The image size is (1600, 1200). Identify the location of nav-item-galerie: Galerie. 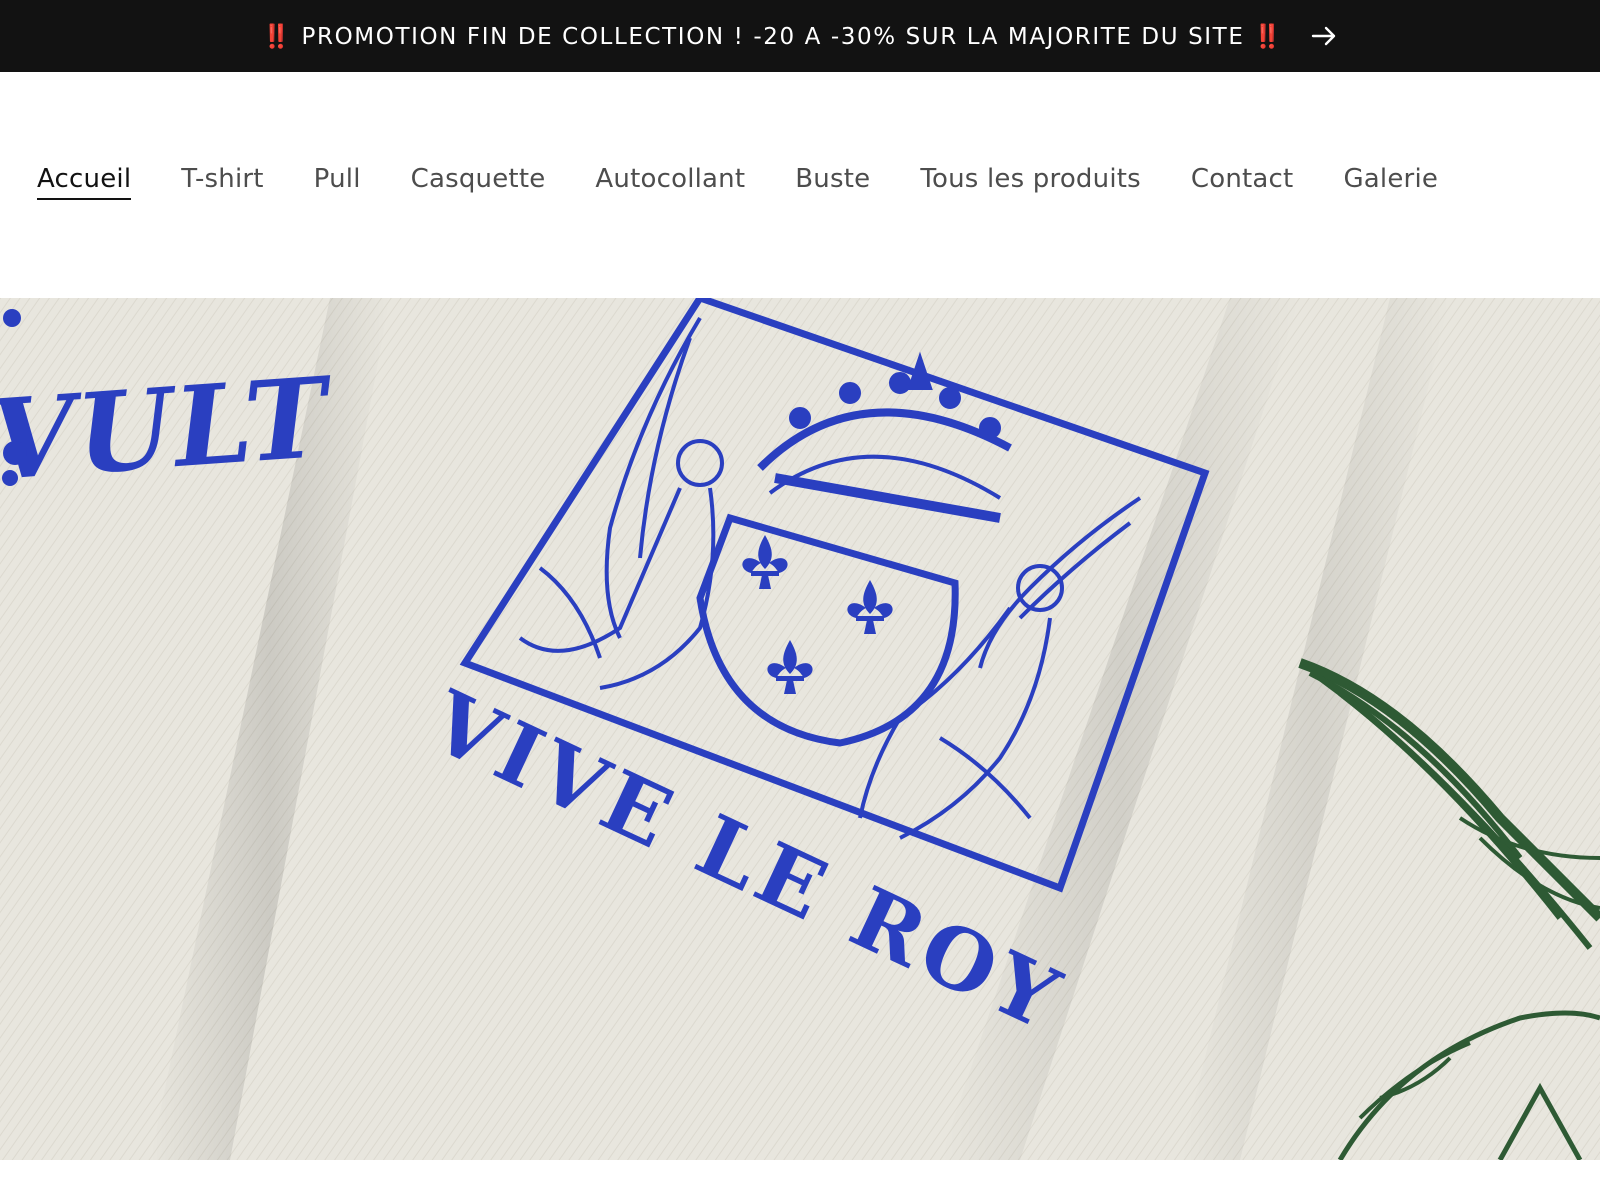
(1390, 181).